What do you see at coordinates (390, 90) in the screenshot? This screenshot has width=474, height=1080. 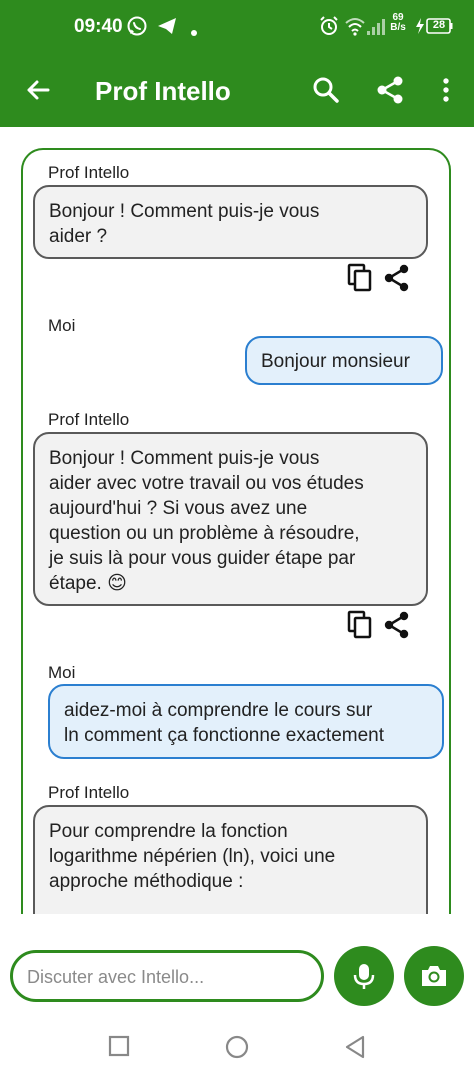 I see `share-icon` at bounding box center [390, 90].